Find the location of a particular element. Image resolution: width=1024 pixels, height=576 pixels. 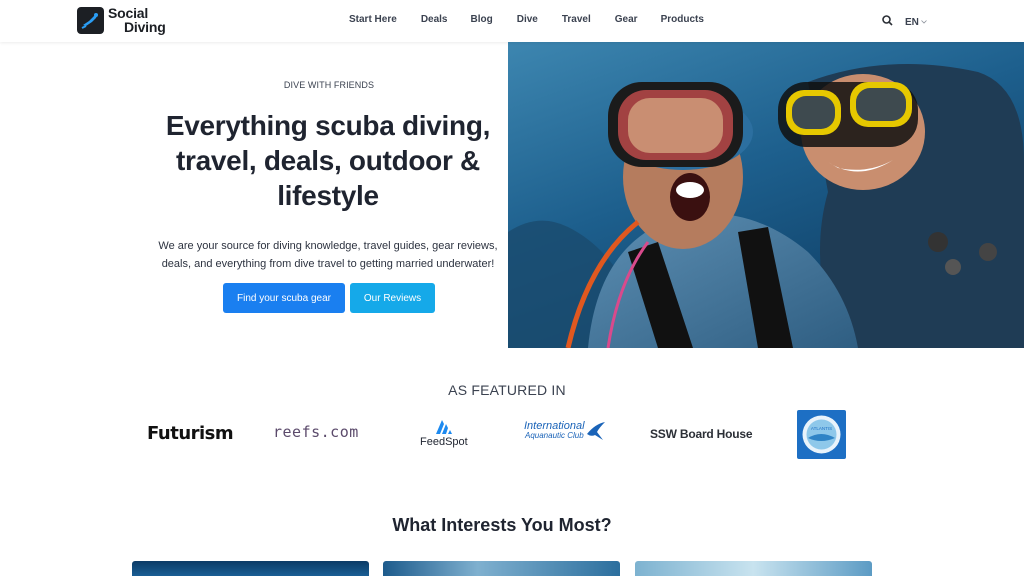

diver-logo-icon is located at coordinates (90, 20).